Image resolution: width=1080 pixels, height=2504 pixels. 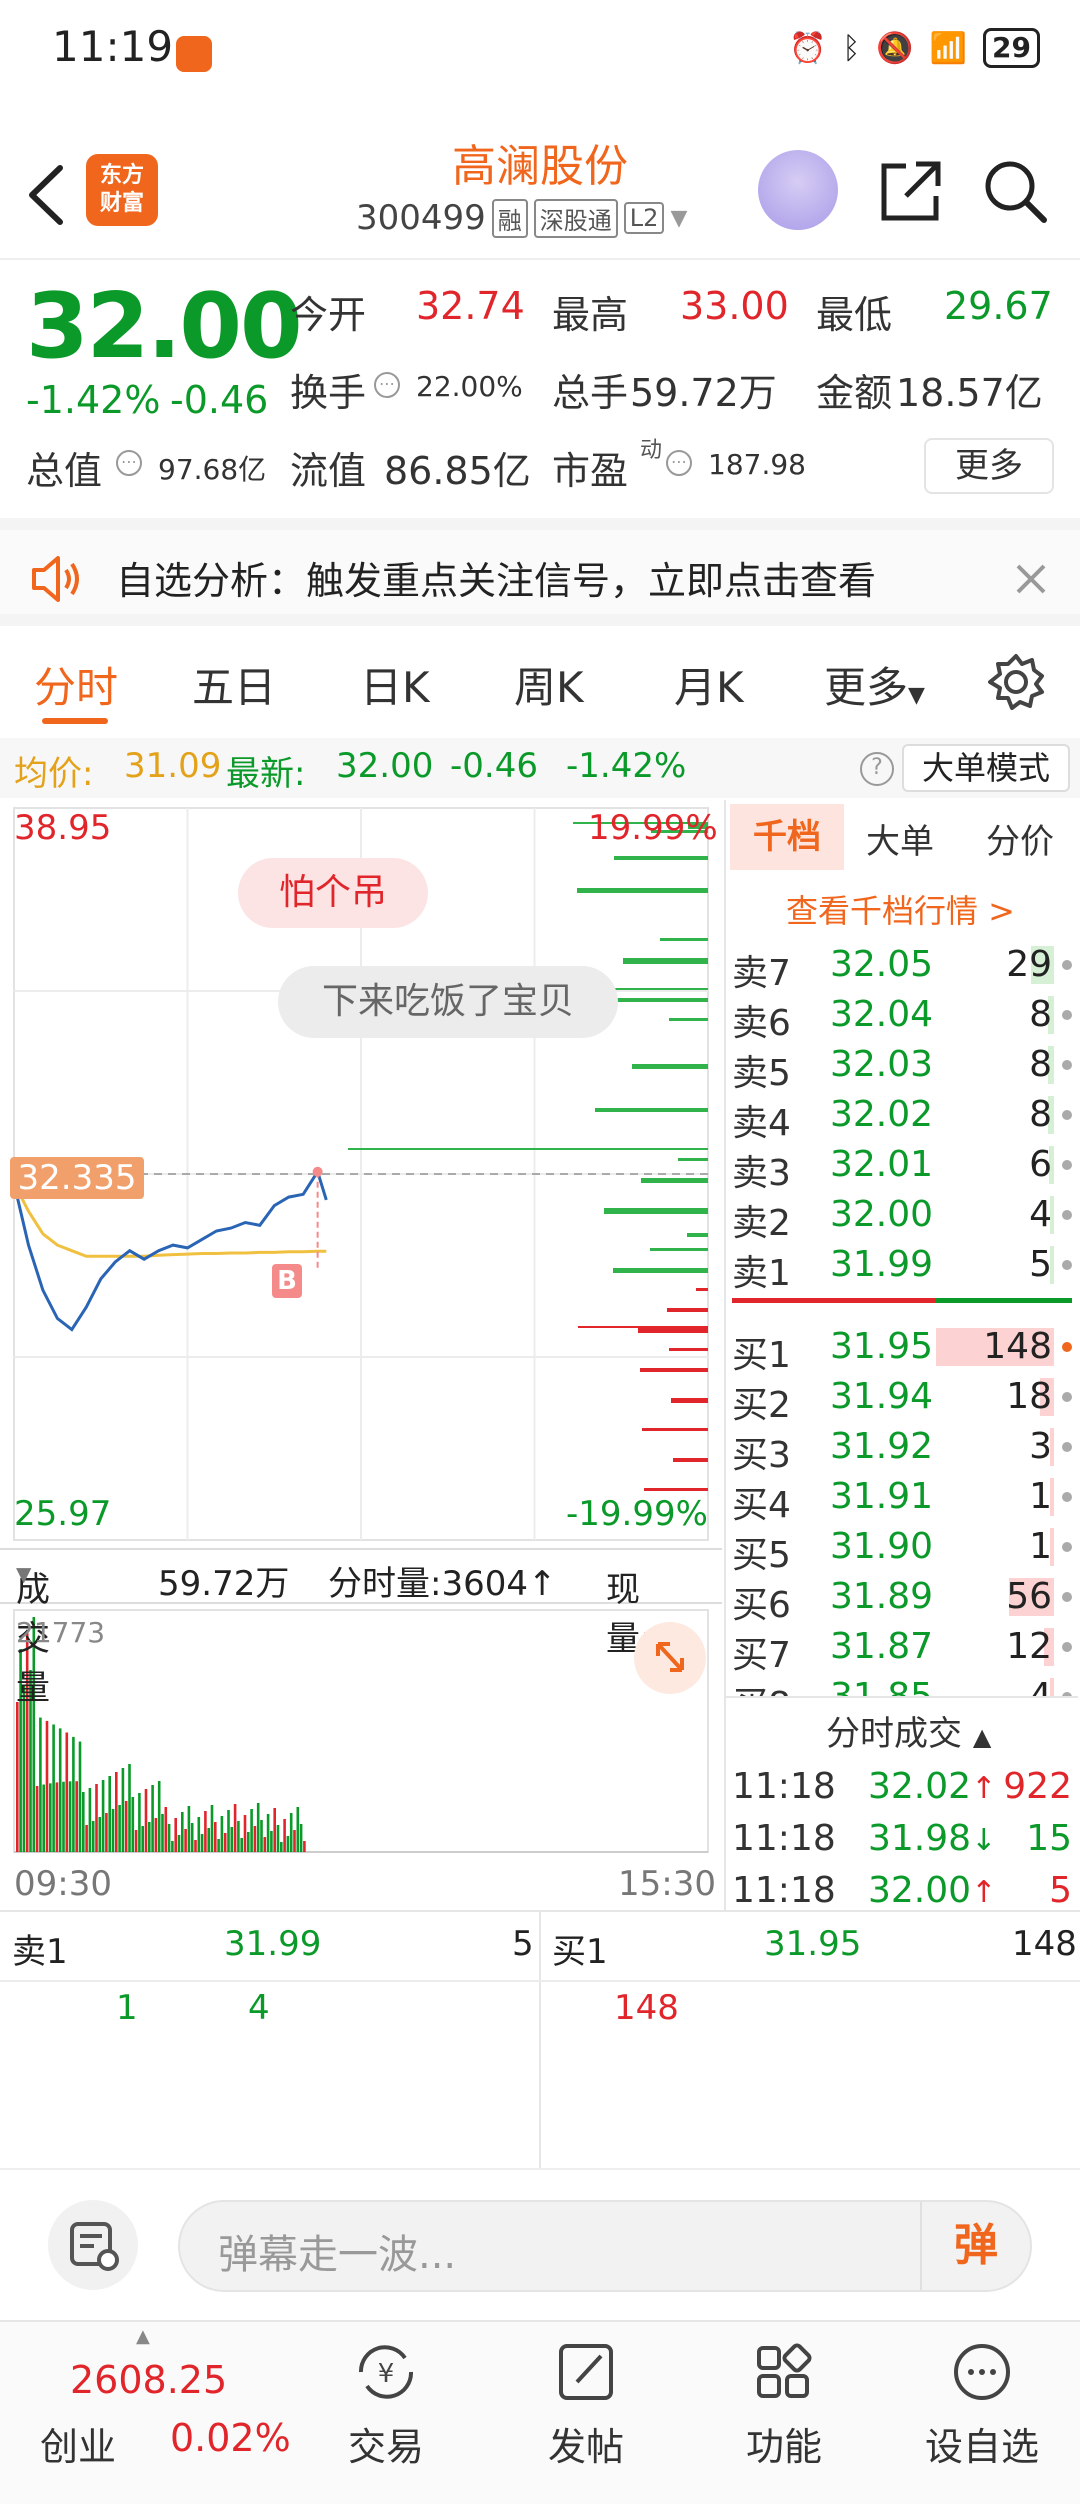 I want to click on trades-title: 分时成交 ▲, so click(x=908, y=1730).